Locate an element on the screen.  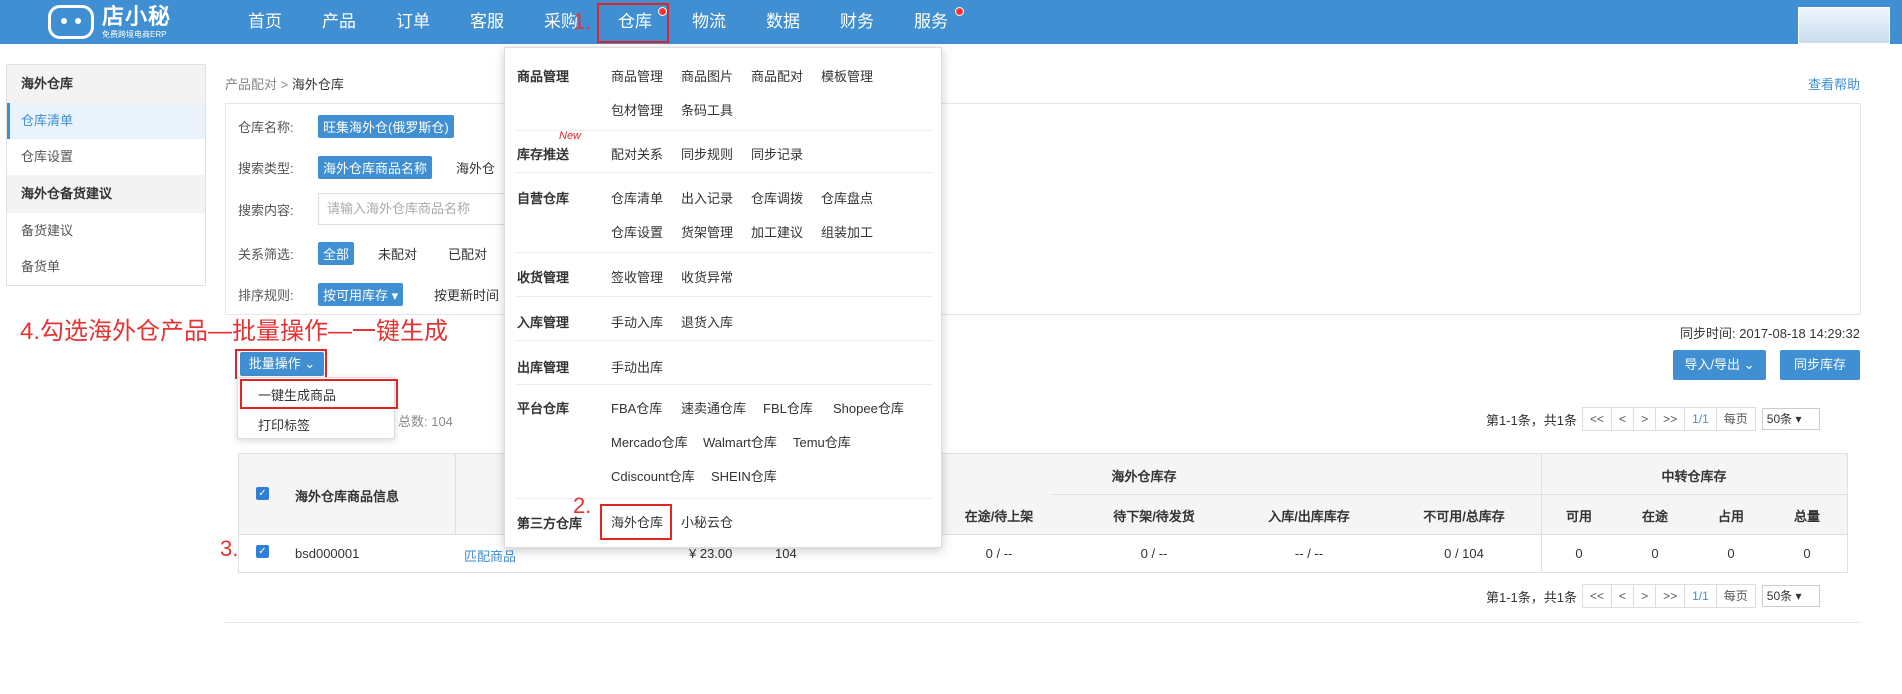
sidebar: 海外仓库 仓库清单 仓库设置 海外仓备货建议 备货建议 备货单 is located at coordinates (106, 175).